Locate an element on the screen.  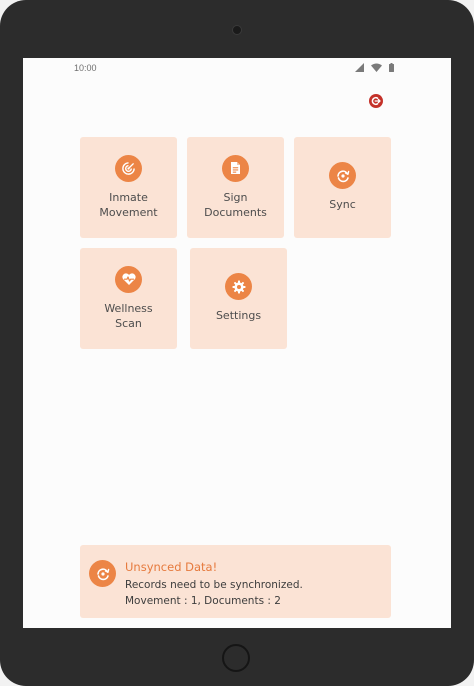
status-bar: 10:00 is located at coordinates (237, 69).